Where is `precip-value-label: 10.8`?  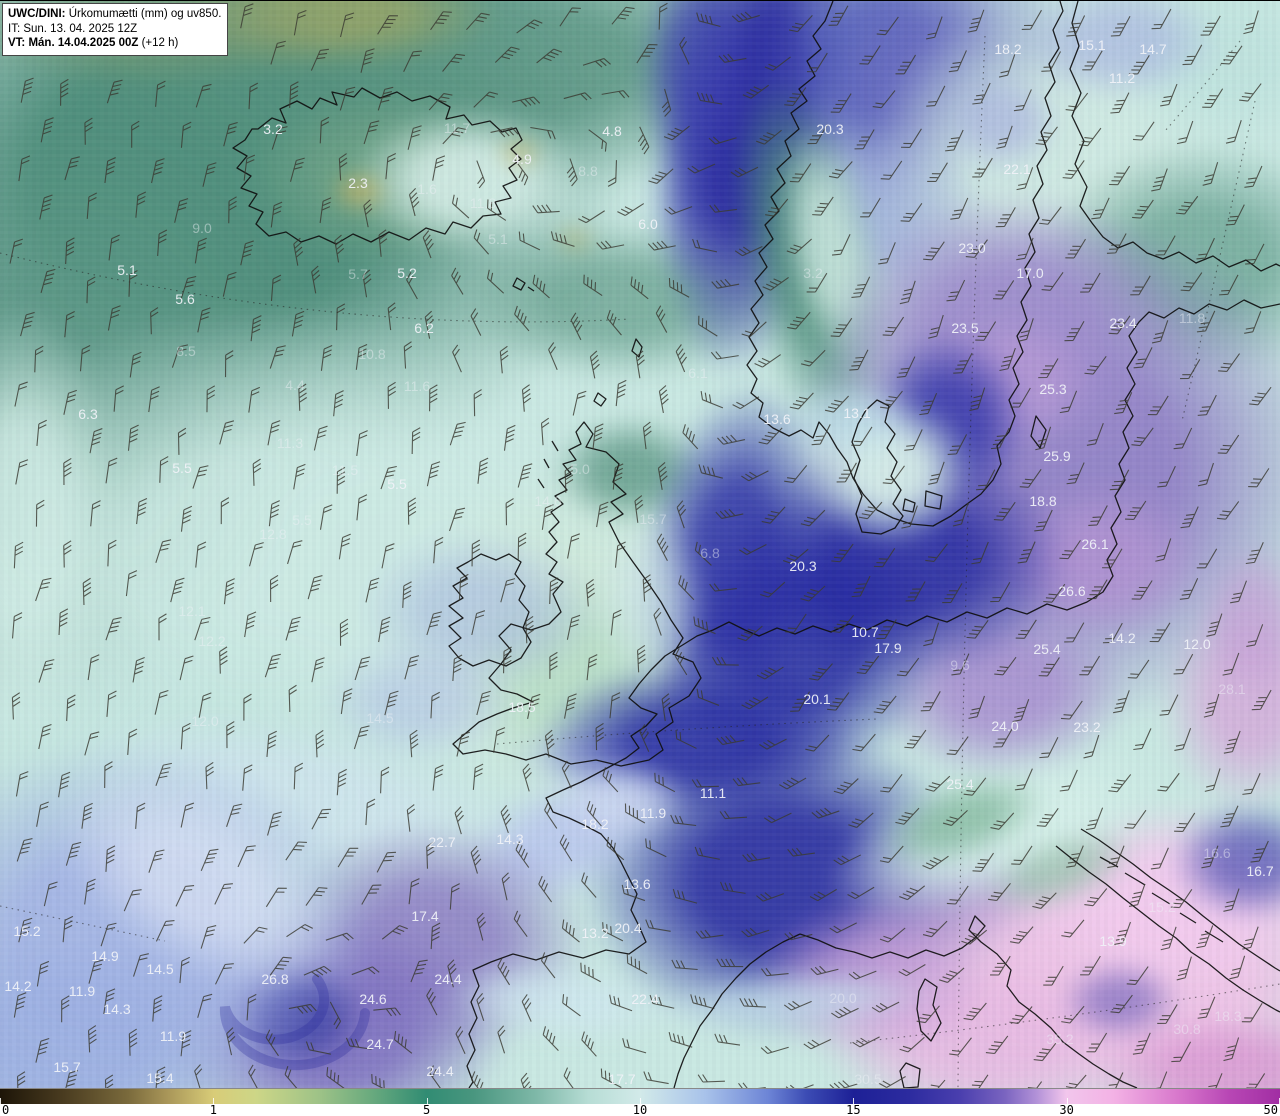 precip-value-label: 10.8 is located at coordinates (372, 354).